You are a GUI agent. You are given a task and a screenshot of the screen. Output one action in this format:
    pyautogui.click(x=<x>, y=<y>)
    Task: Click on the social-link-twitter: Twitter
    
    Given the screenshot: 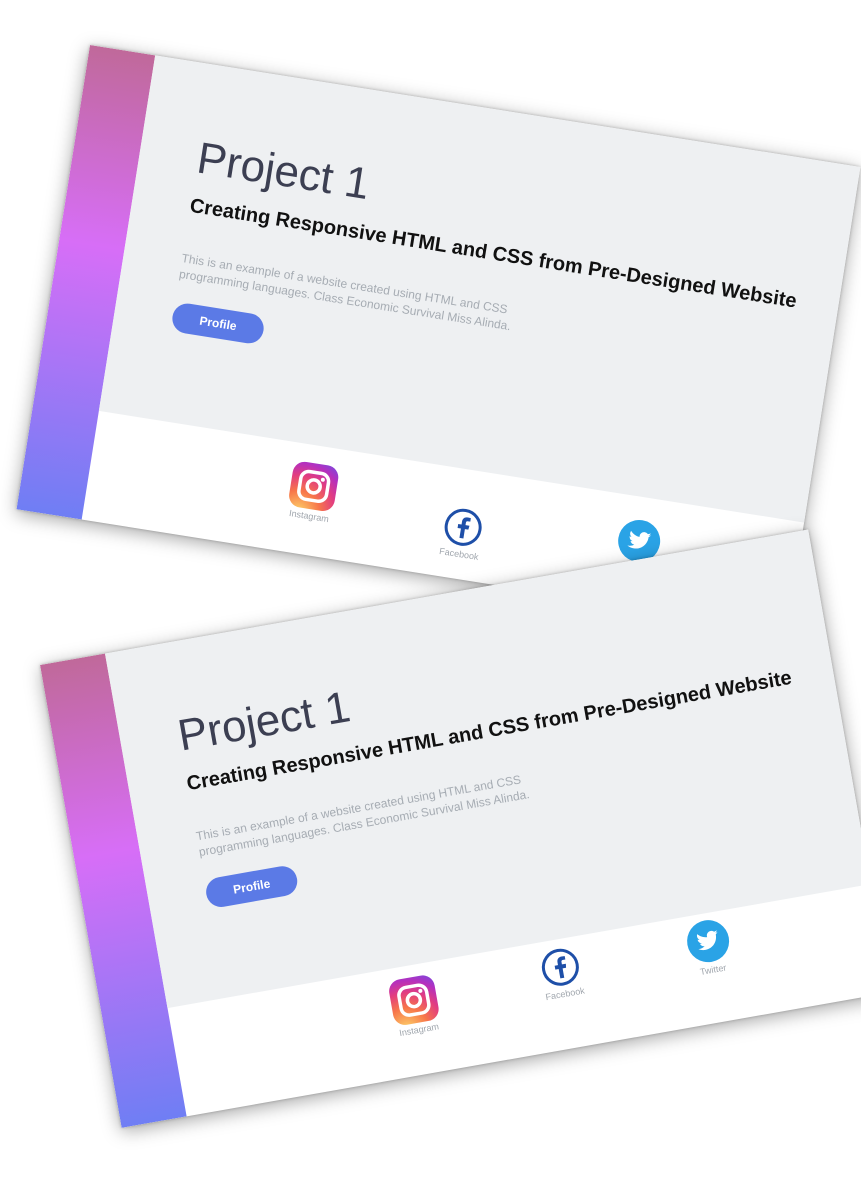 What is the action you would take?
    pyautogui.click(x=709, y=947)
    